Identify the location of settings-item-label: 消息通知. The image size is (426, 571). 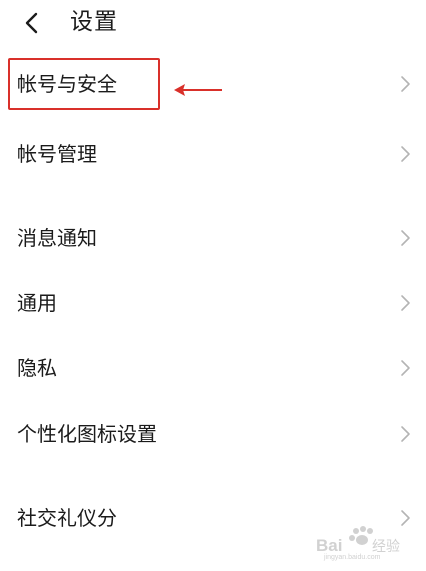
(57, 238).